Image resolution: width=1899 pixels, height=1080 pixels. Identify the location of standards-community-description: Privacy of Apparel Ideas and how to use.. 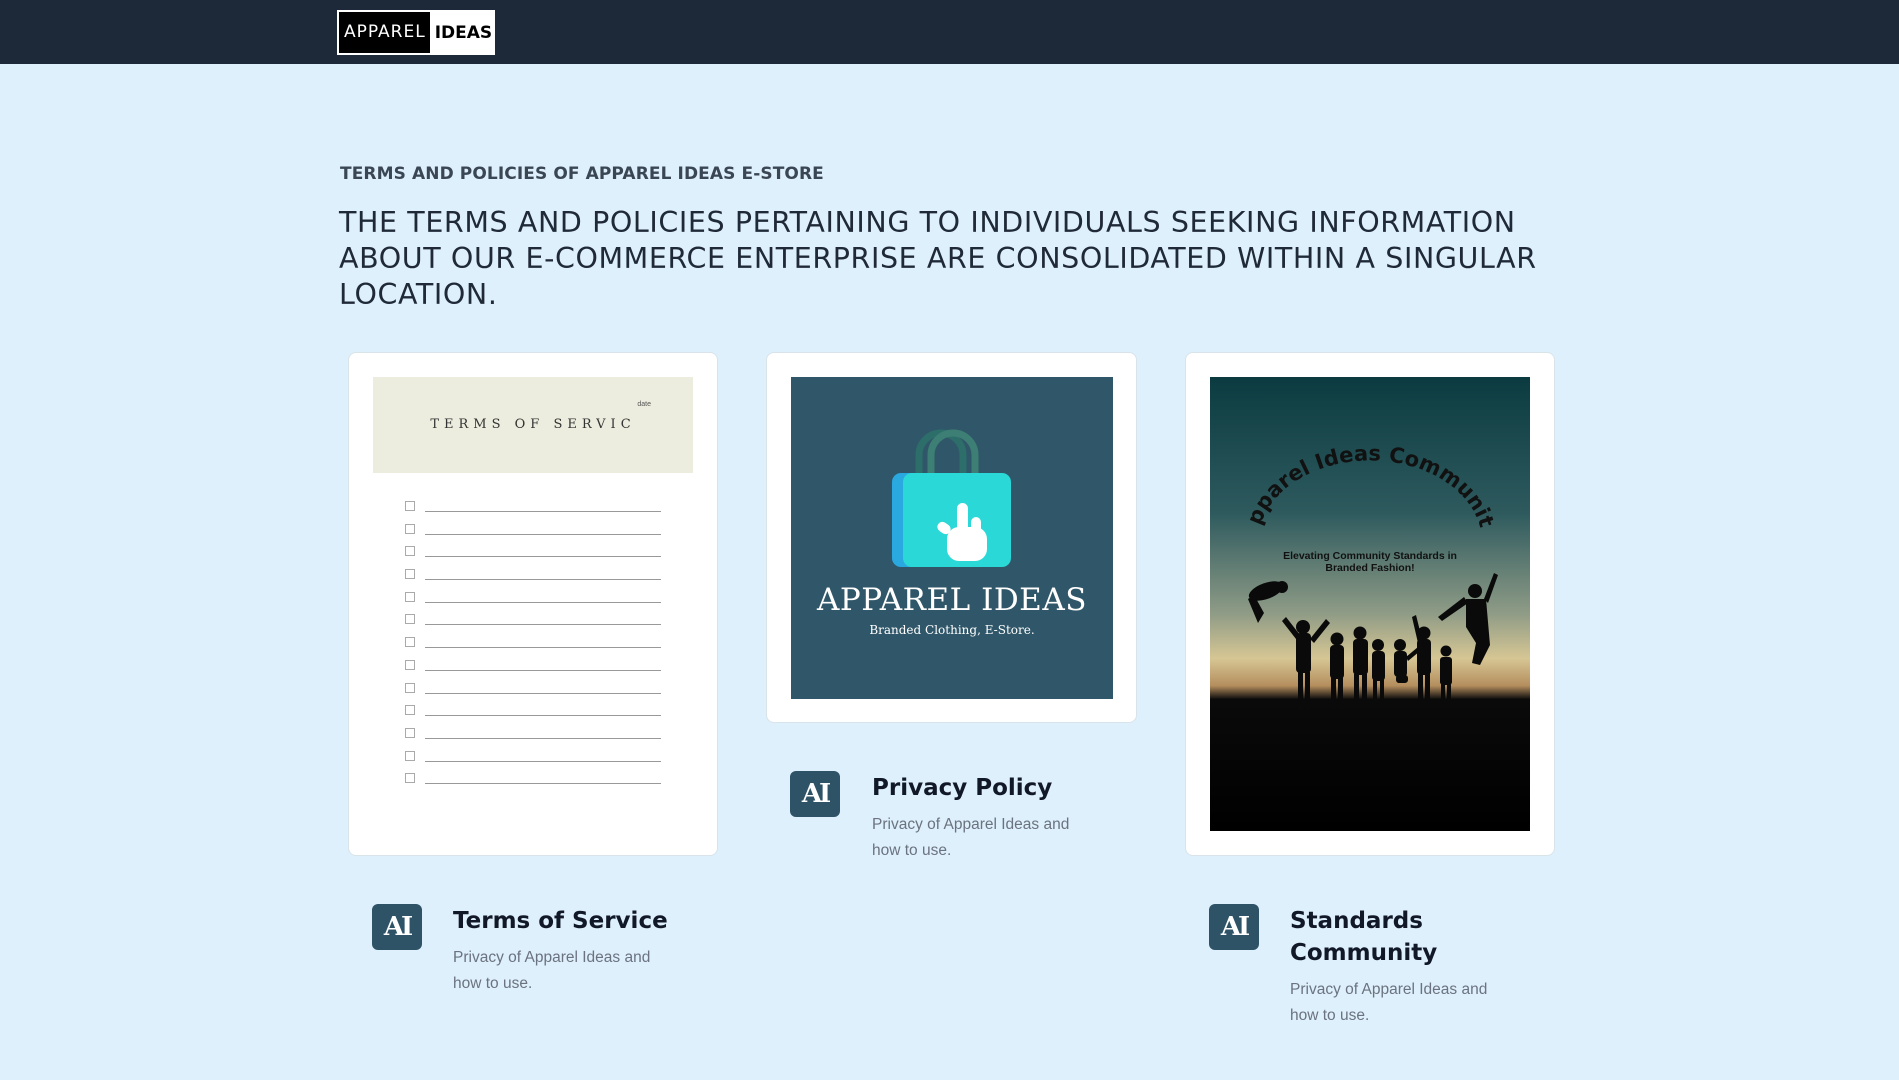
(1388, 1003).